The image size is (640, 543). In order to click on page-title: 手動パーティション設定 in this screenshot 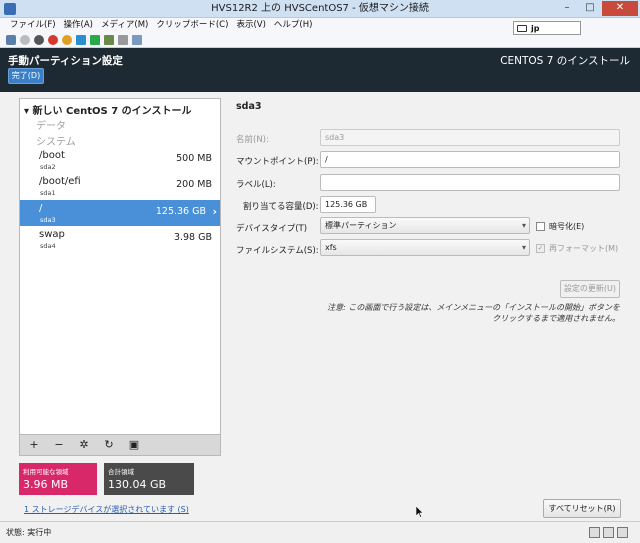, I will do `click(65, 61)`.